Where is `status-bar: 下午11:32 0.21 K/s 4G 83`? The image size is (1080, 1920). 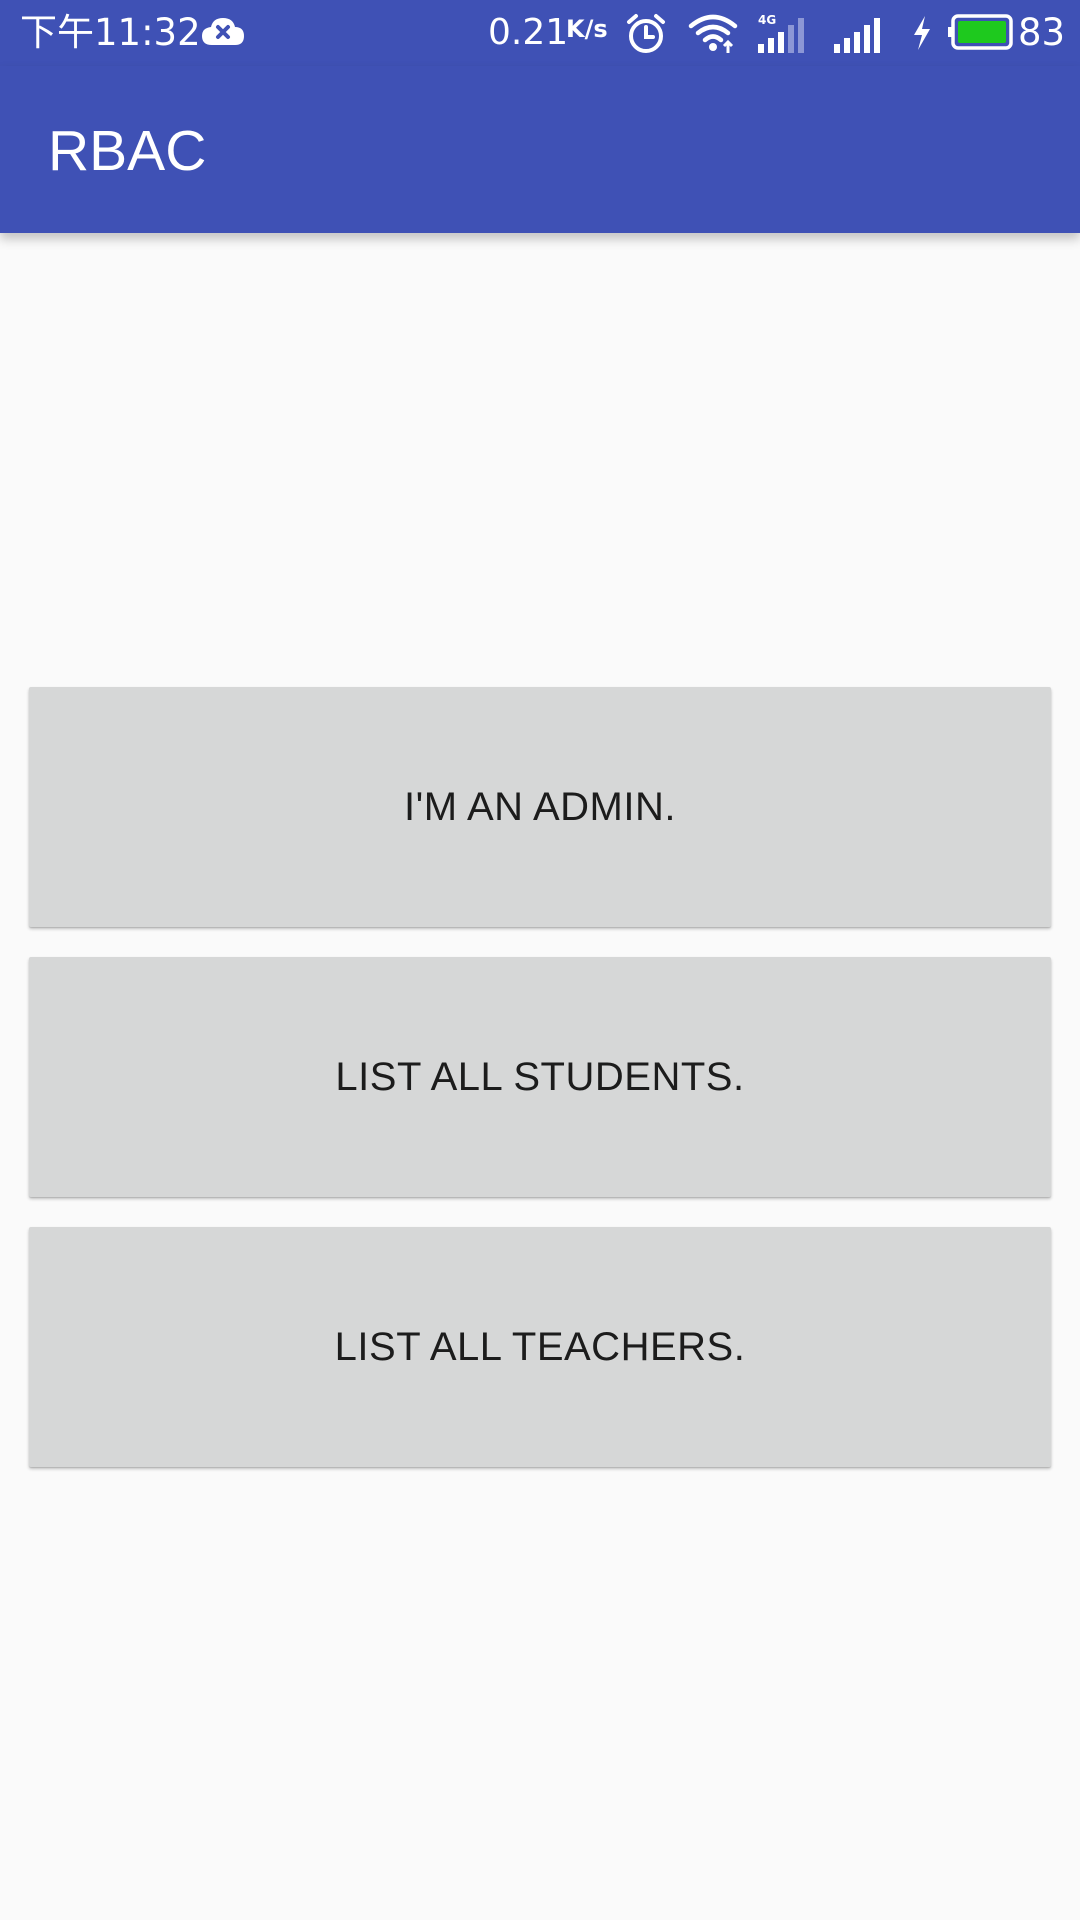 status-bar: 下午11:32 0.21 K/s 4G 83 is located at coordinates (540, 33).